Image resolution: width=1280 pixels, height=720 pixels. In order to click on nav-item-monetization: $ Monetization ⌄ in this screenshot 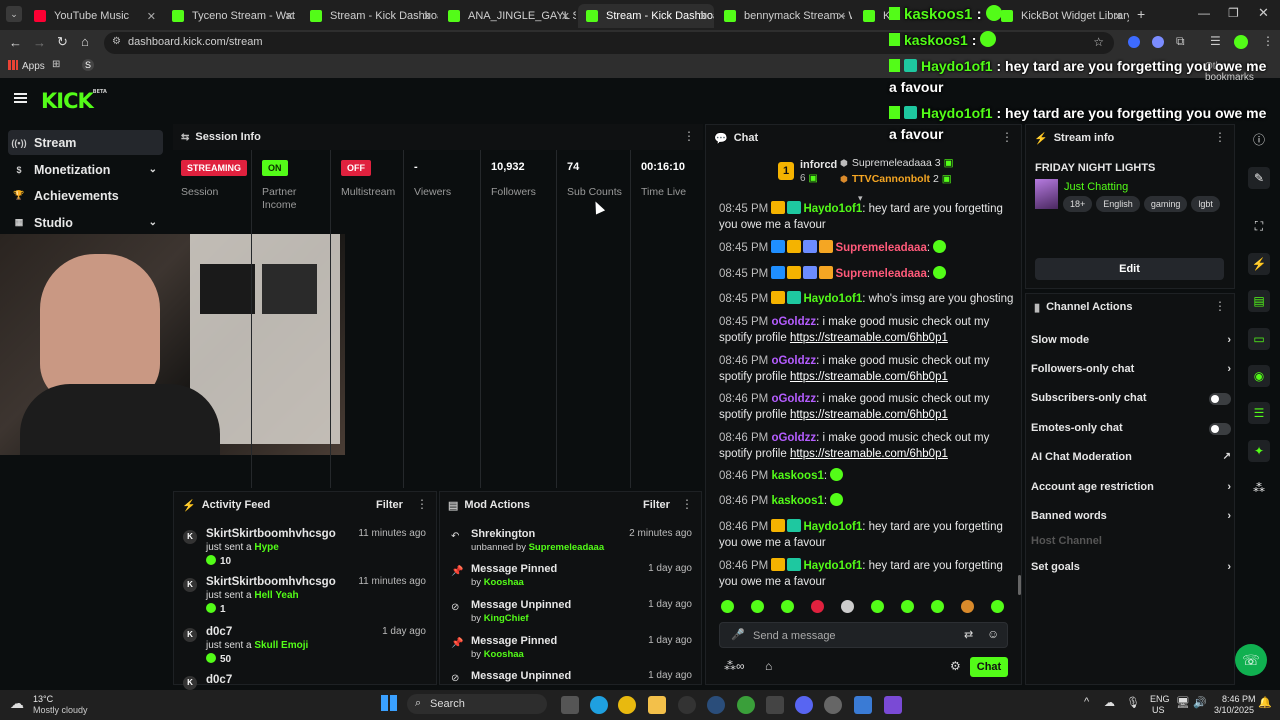, I will do `click(85, 169)`.